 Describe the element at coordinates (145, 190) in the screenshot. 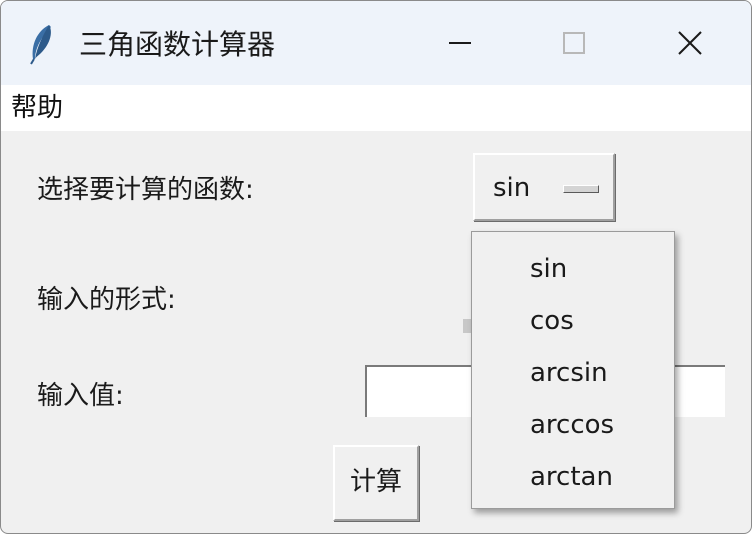

I see `function-label: 选择要计算的函数:` at that location.